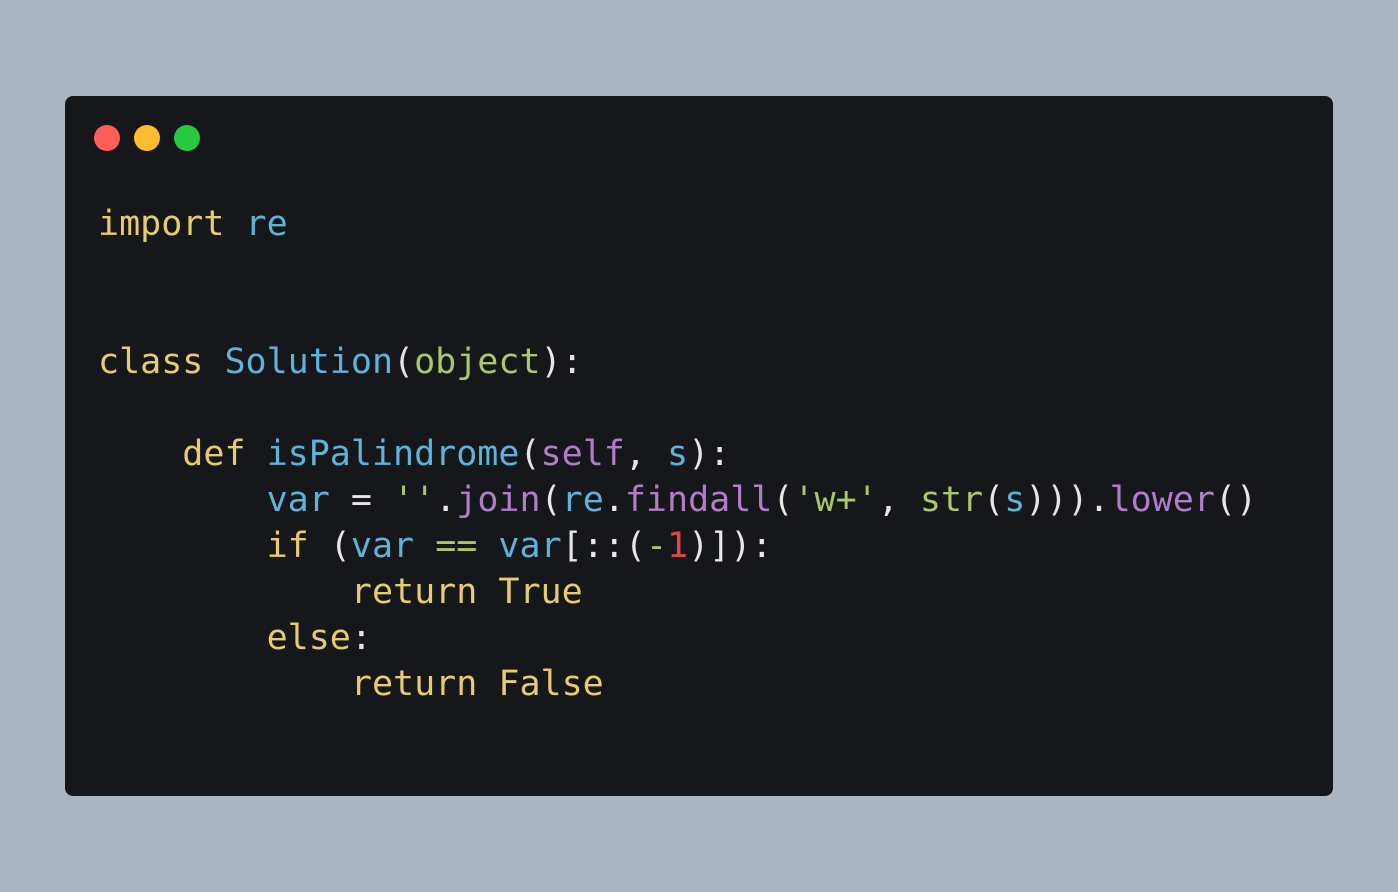  I want to click on code-token: (), so click(1236, 500).